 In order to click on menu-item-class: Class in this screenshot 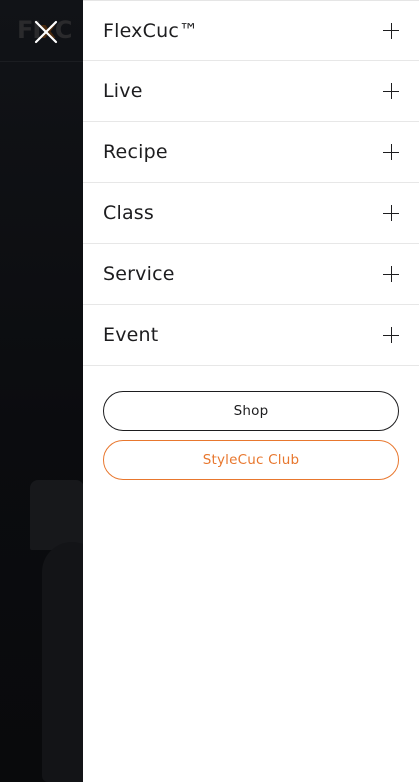, I will do `click(251, 213)`.